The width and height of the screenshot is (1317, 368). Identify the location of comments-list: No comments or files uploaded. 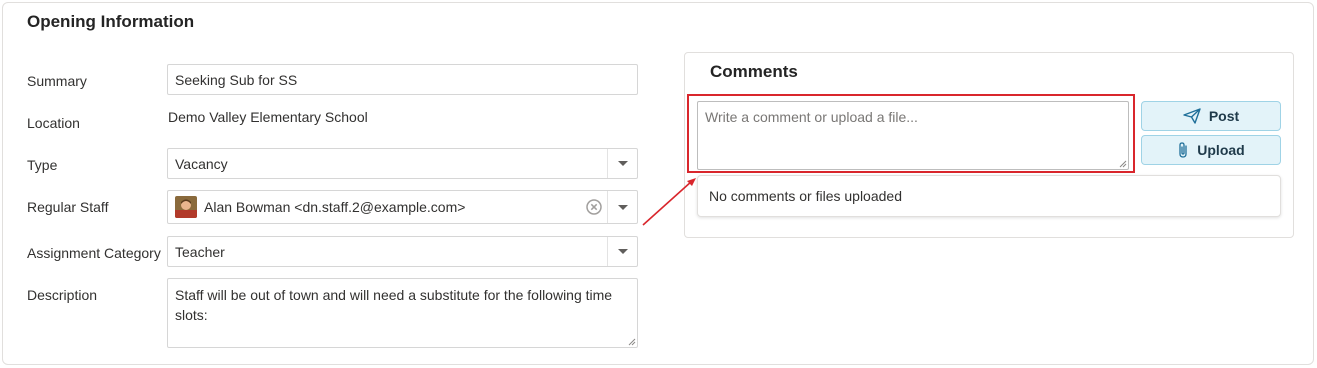
(989, 196).